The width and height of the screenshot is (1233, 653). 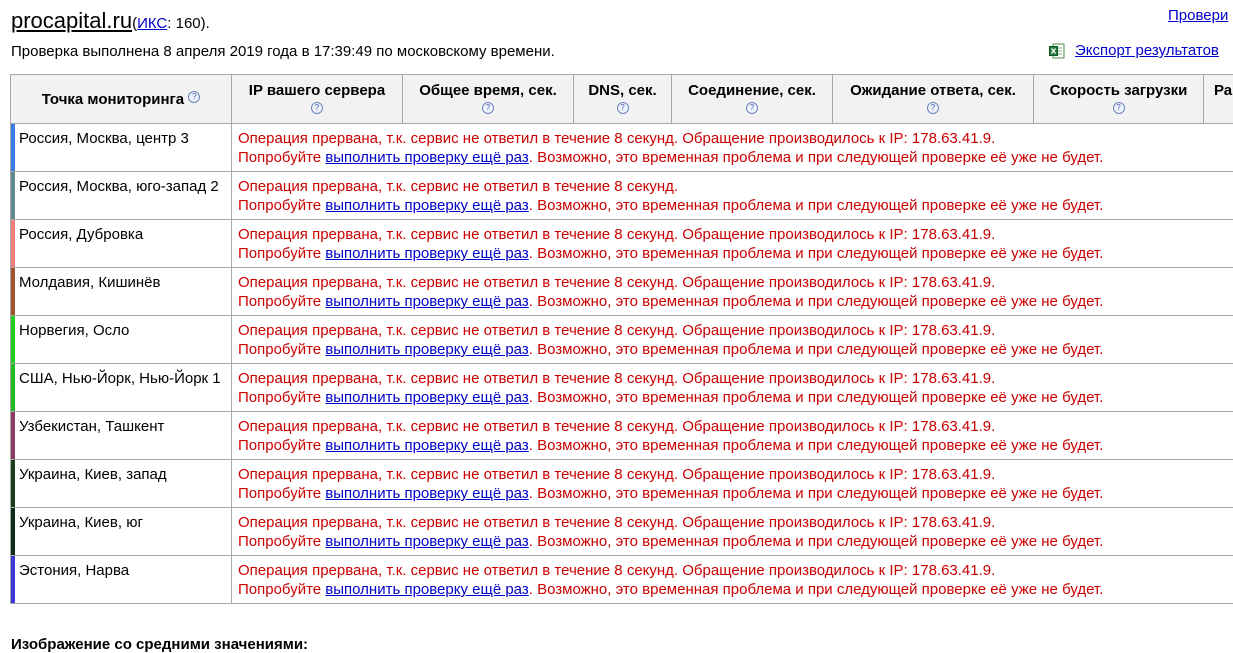 I want to click on location-name: Узбекистан, Ташкент, so click(x=92, y=426).